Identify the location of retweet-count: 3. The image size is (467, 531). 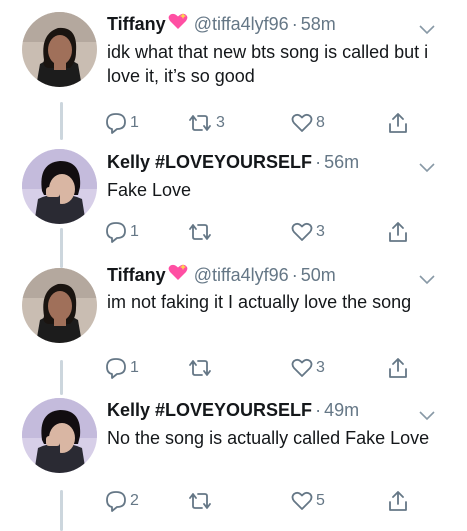
(220, 122).